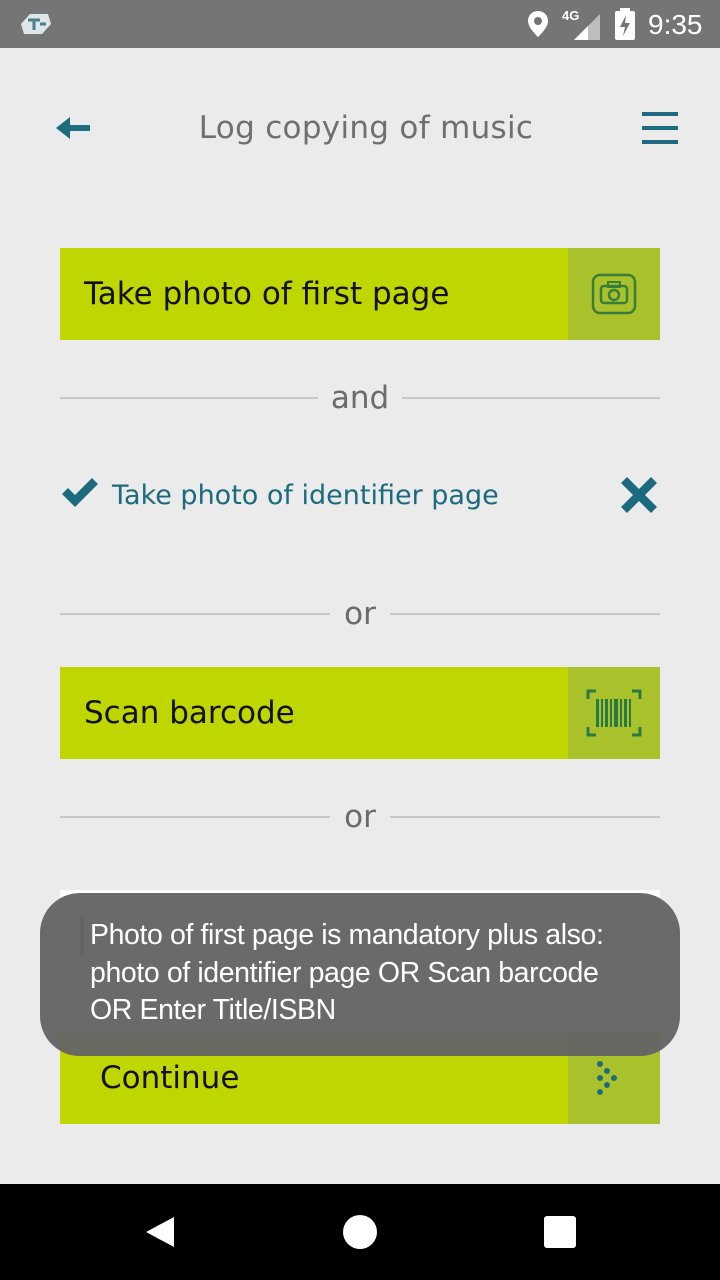 The width and height of the screenshot is (720, 1280). What do you see at coordinates (189, 713) in the screenshot?
I see `scan-barcode-label: Scan barcode` at bounding box center [189, 713].